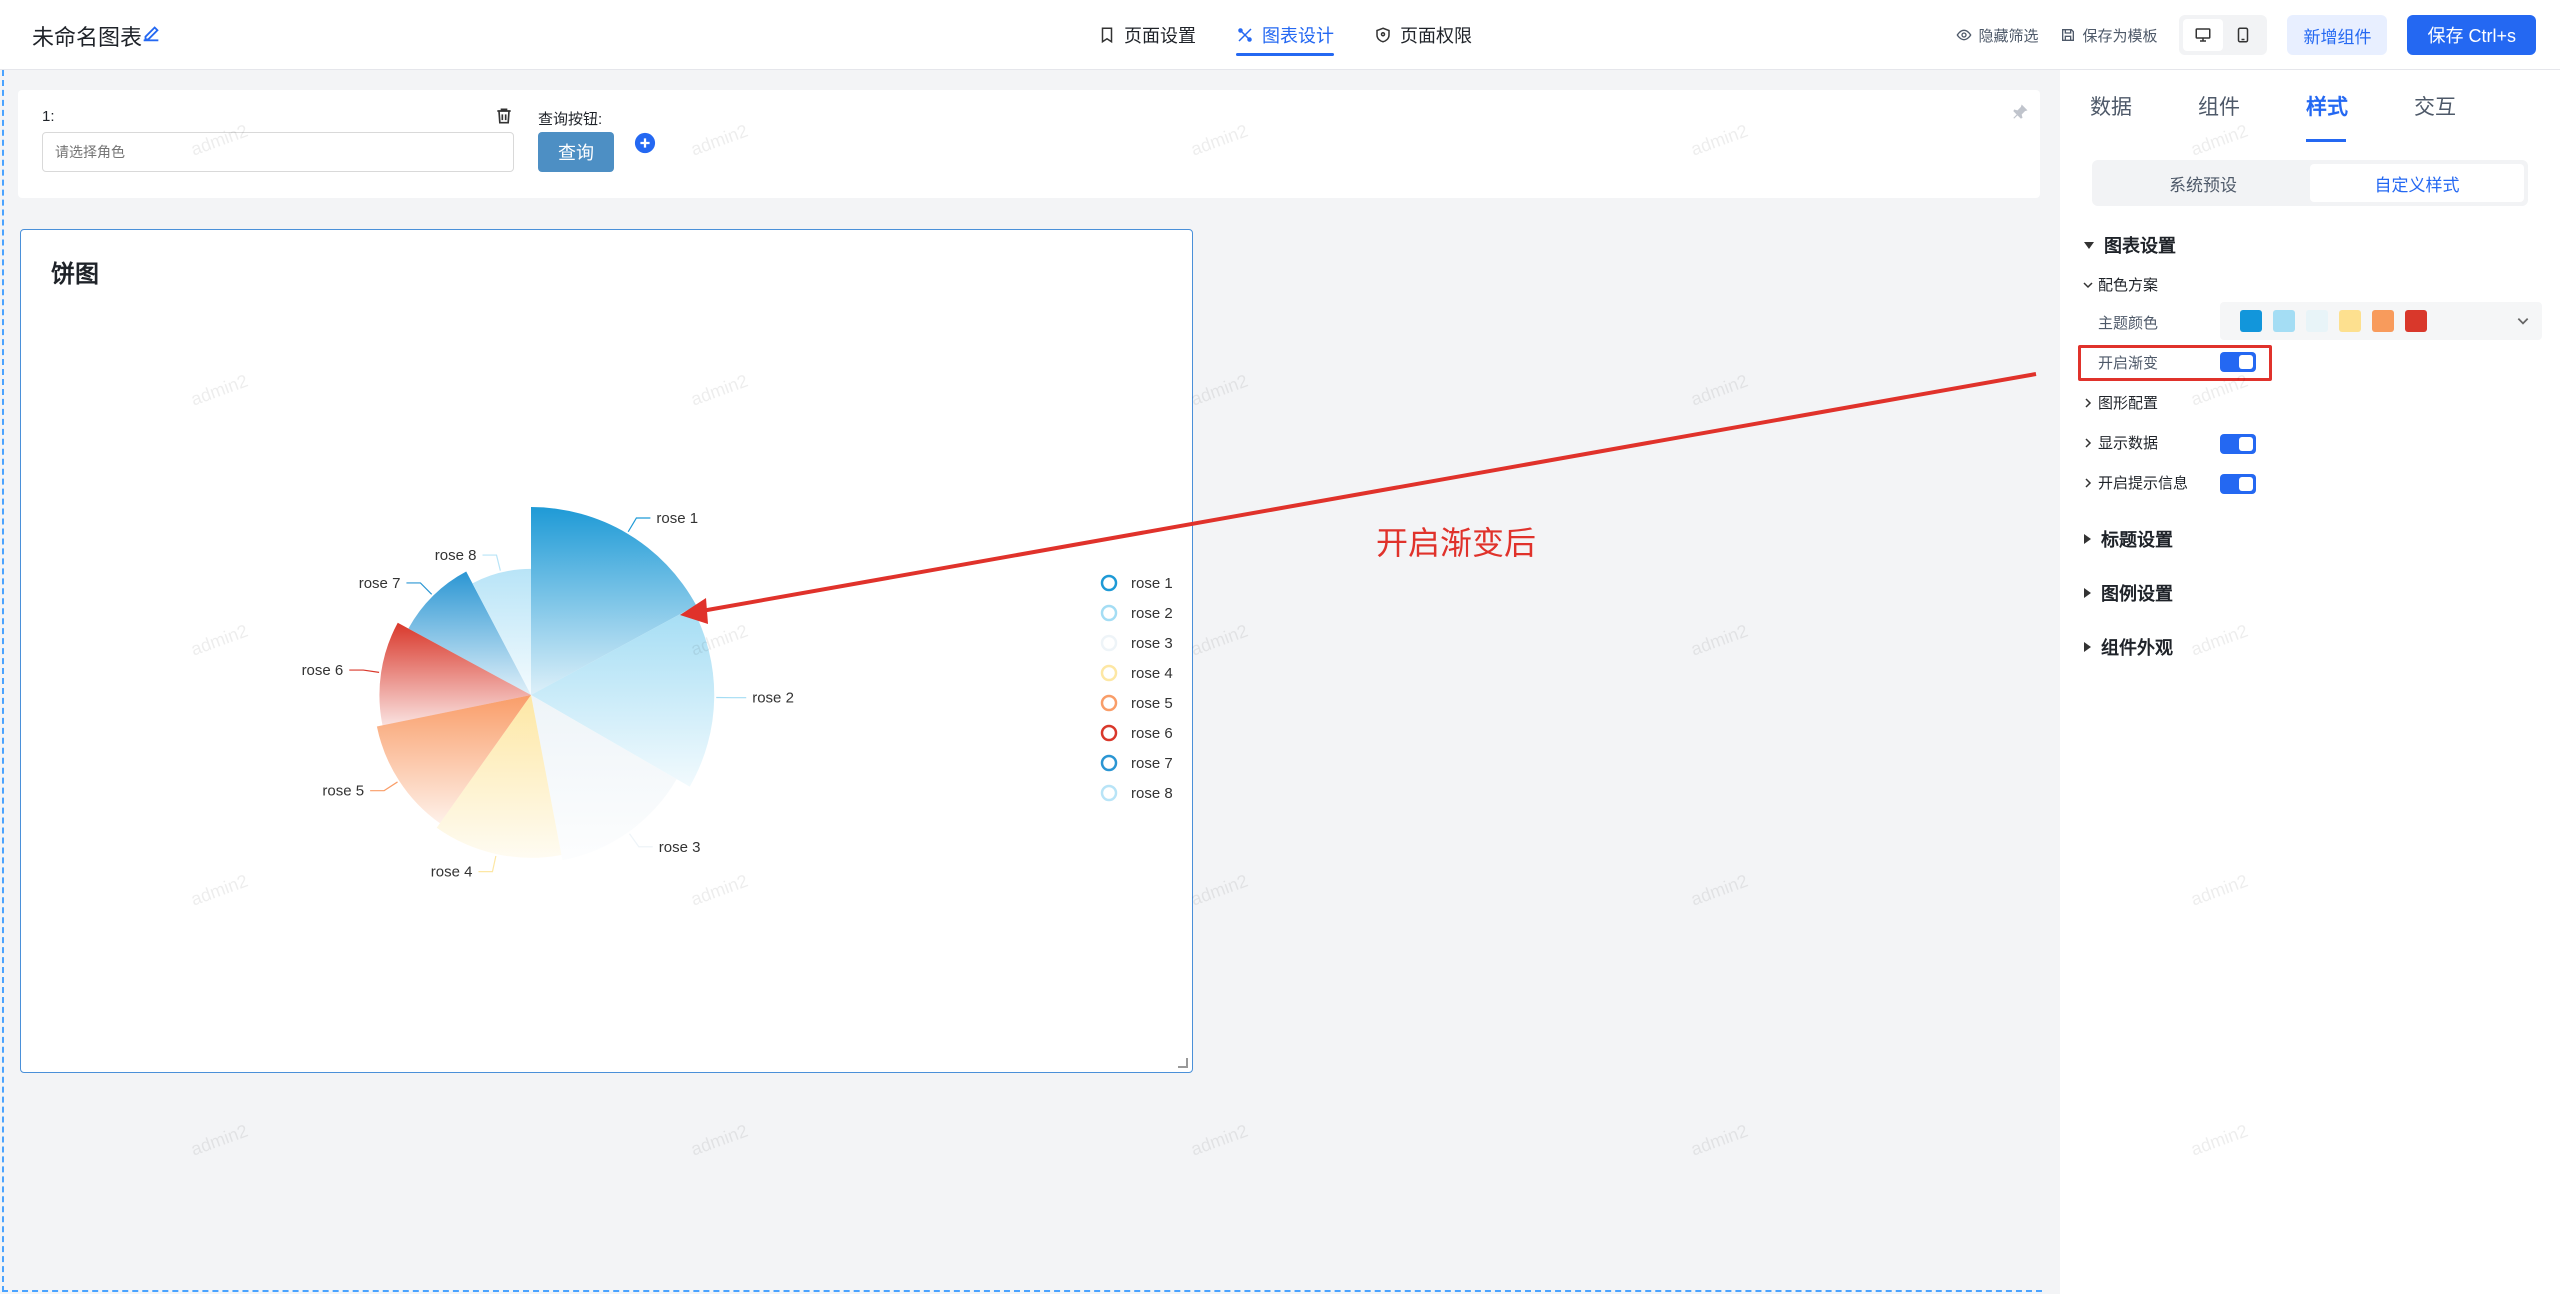 The height and width of the screenshot is (1294, 2560). I want to click on slice-label: rose 8, so click(456, 555).